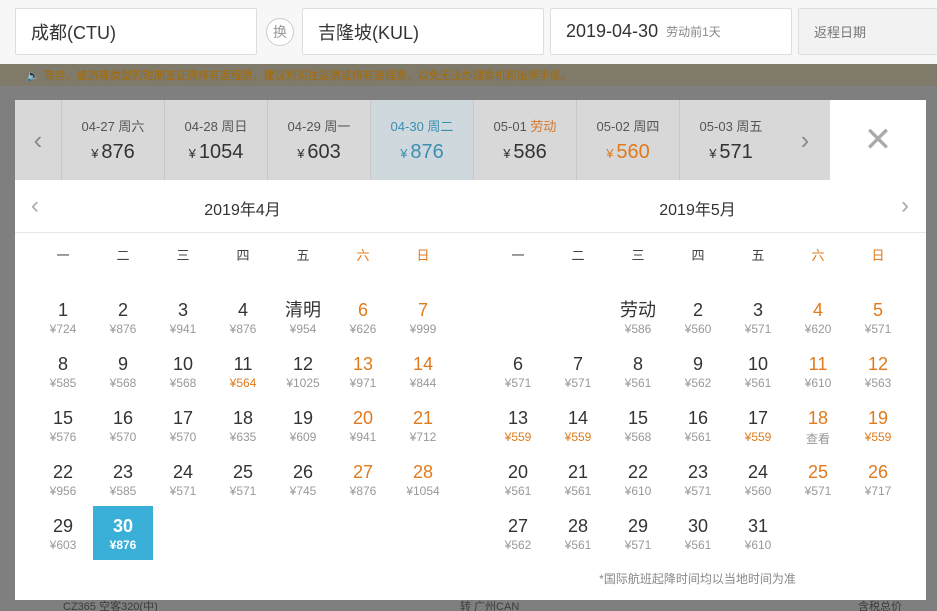  I want to click on strip-day-selected: 04-30 周二 ¥876, so click(421, 140).